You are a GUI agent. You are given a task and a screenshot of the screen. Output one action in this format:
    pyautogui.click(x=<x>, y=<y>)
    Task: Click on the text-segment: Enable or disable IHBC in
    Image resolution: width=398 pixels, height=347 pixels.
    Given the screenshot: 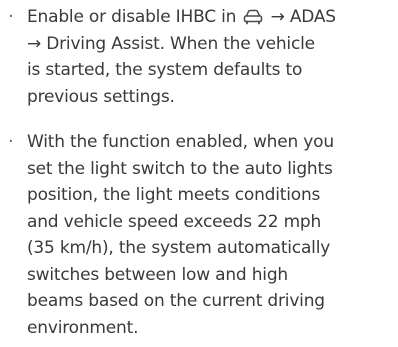 What is the action you would take?
    pyautogui.click(x=134, y=17)
    